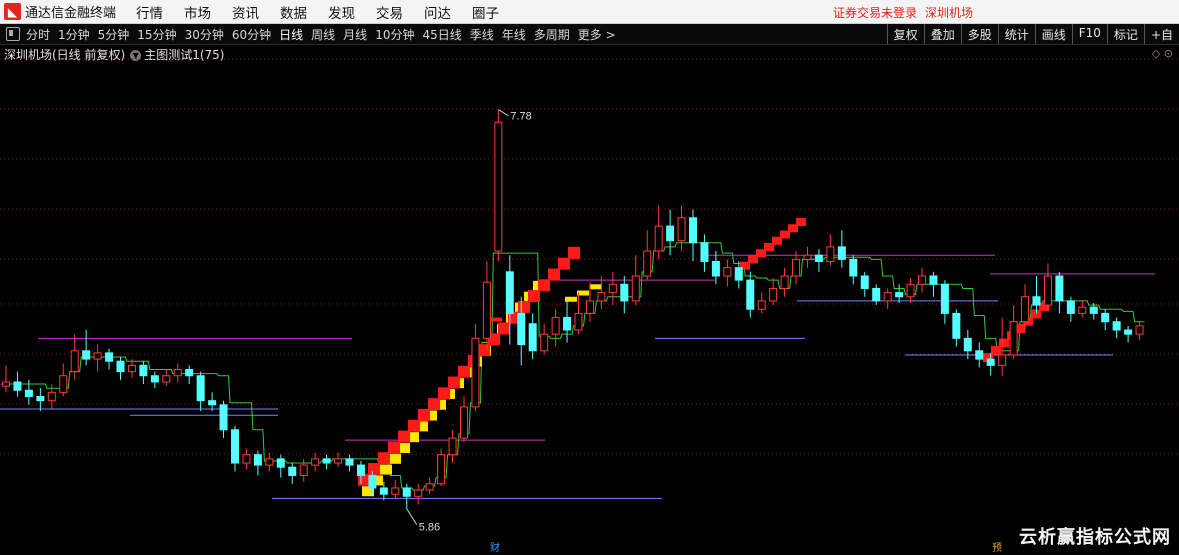 The width and height of the screenshot is (1179, 555). Describe the element at coordinates (485, 12) in the screenshot. I see `menu-item-circle: 圈子` at that location.